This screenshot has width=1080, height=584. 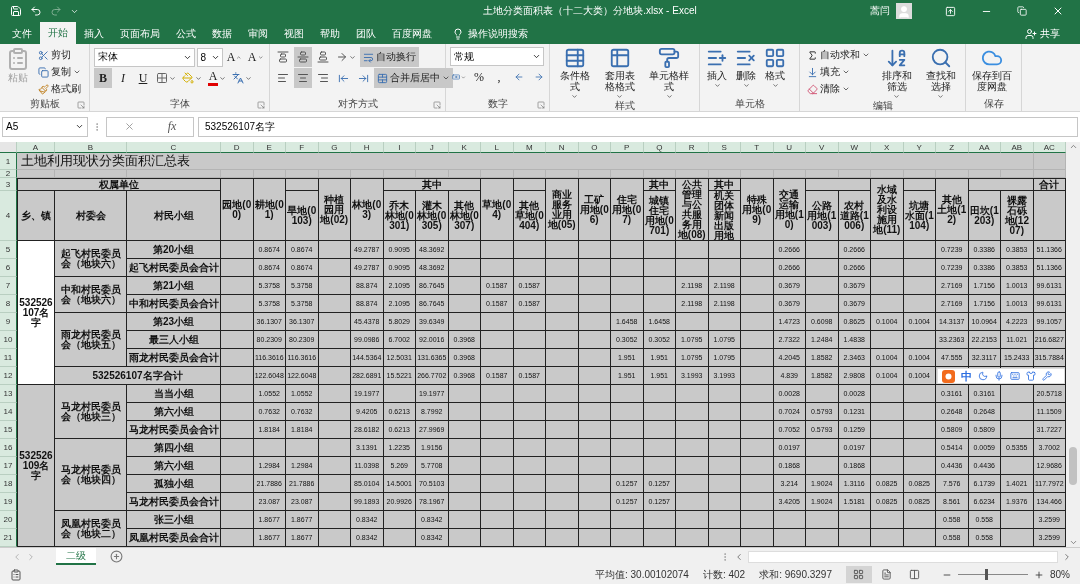 I want to click on merge-center-button: 合并后居中, so click(x=413, y=78).